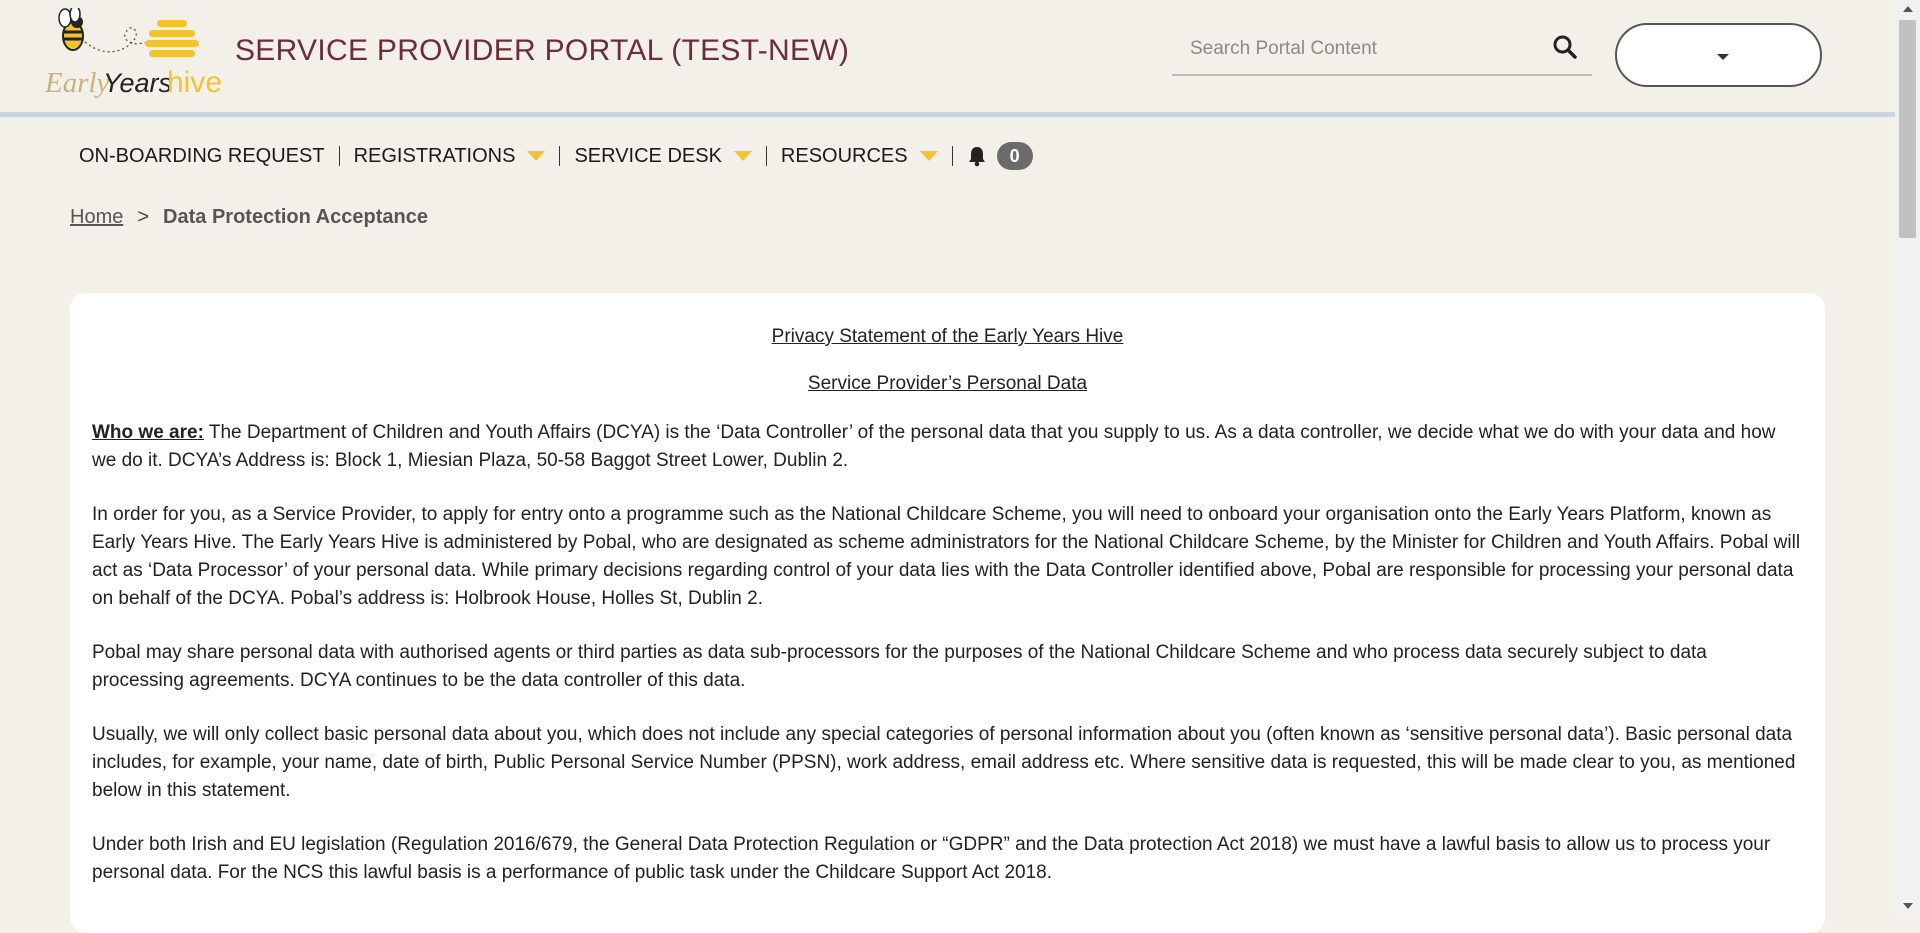  What do you see at coordinates (976, 157) in the screenshot?
I see `bell-icon` at bounding box center [976, 157].